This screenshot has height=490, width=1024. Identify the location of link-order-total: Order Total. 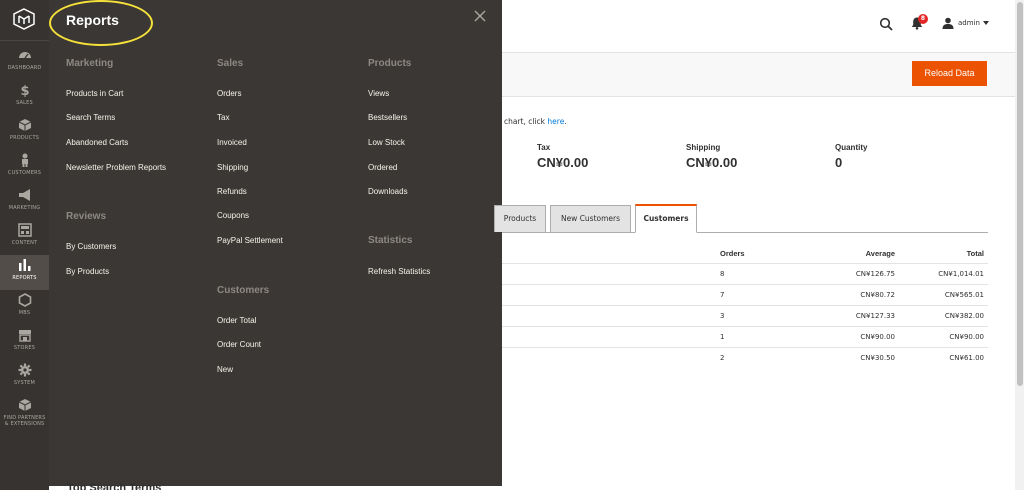
(236, 320).